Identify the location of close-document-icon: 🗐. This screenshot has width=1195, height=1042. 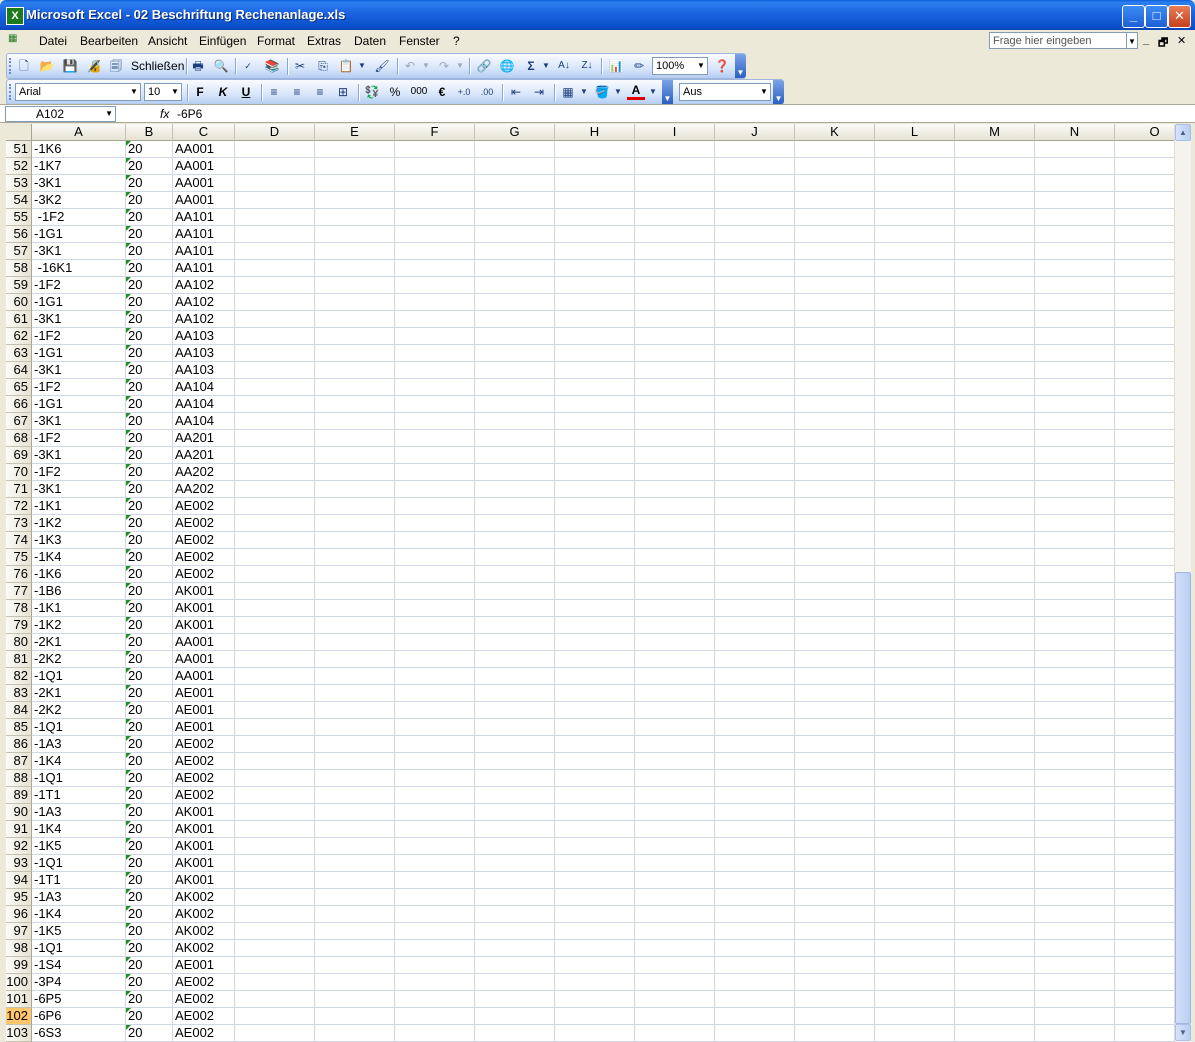
(116, 66).